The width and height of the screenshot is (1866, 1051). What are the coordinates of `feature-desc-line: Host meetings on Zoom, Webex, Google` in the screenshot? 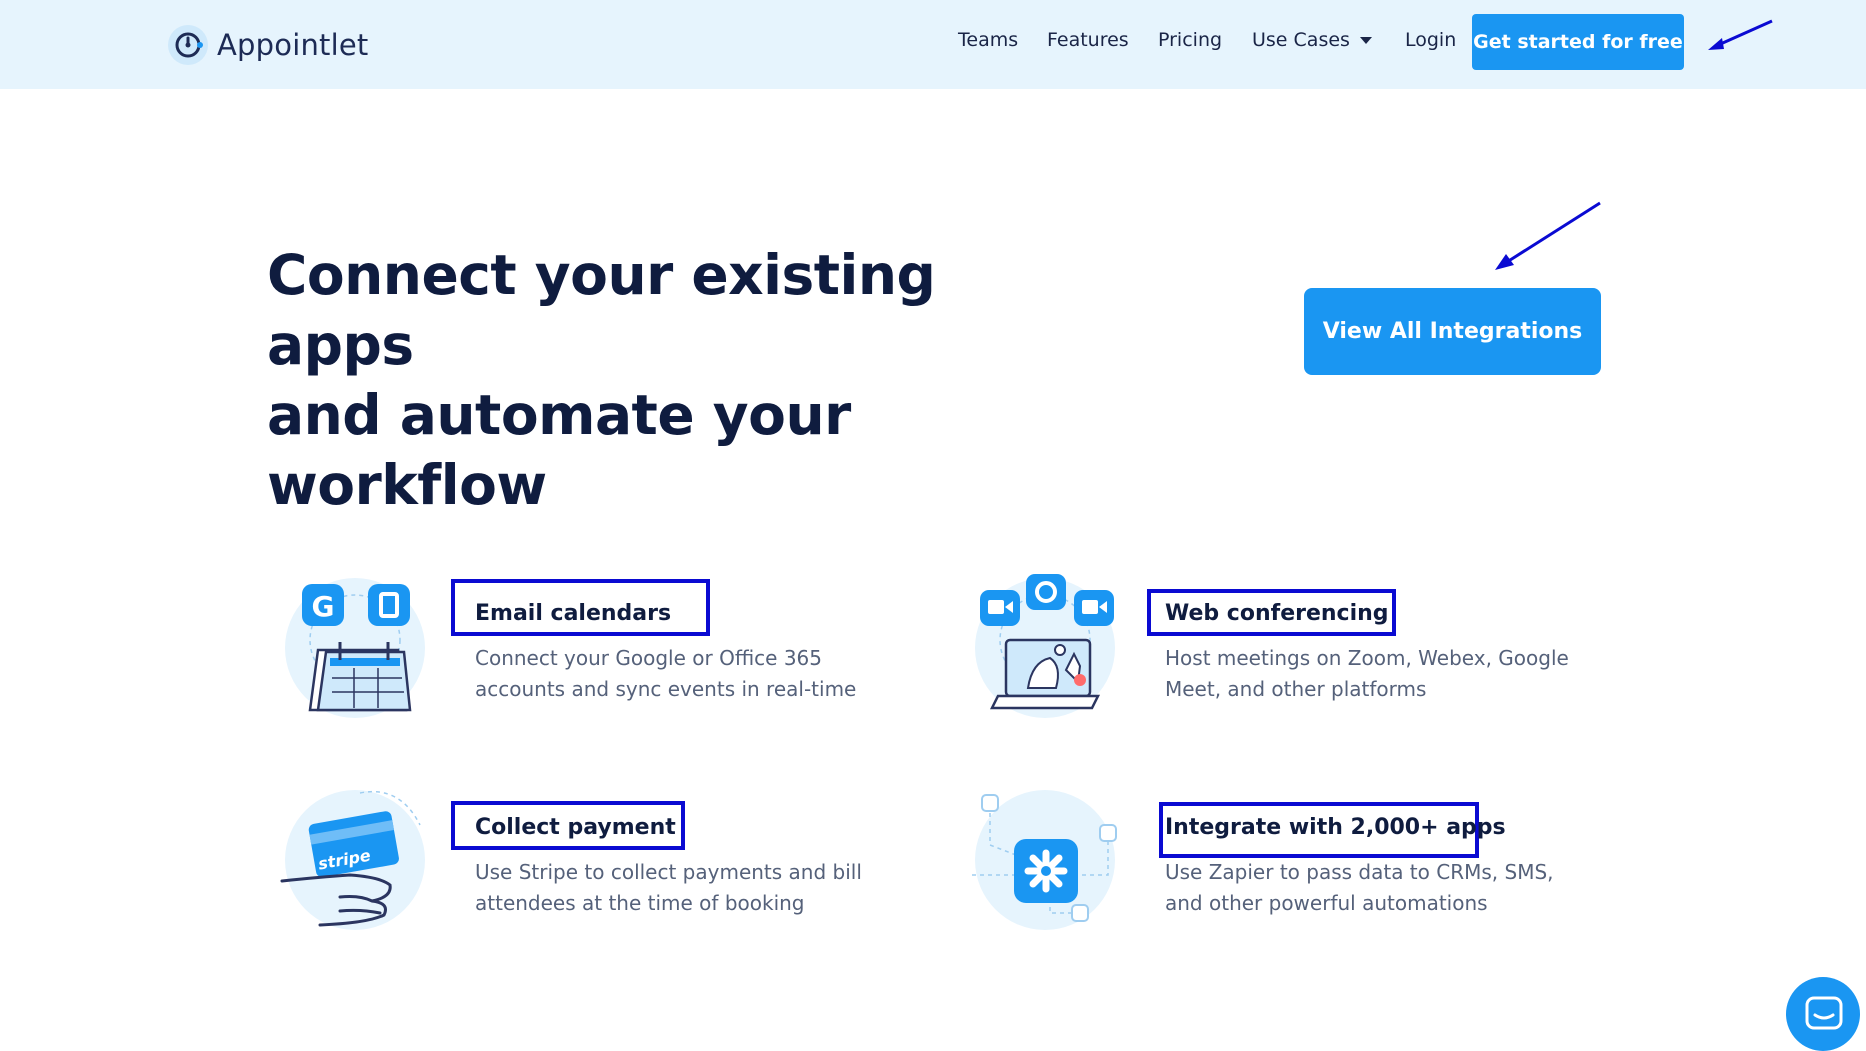 It's located at (1367, 658).